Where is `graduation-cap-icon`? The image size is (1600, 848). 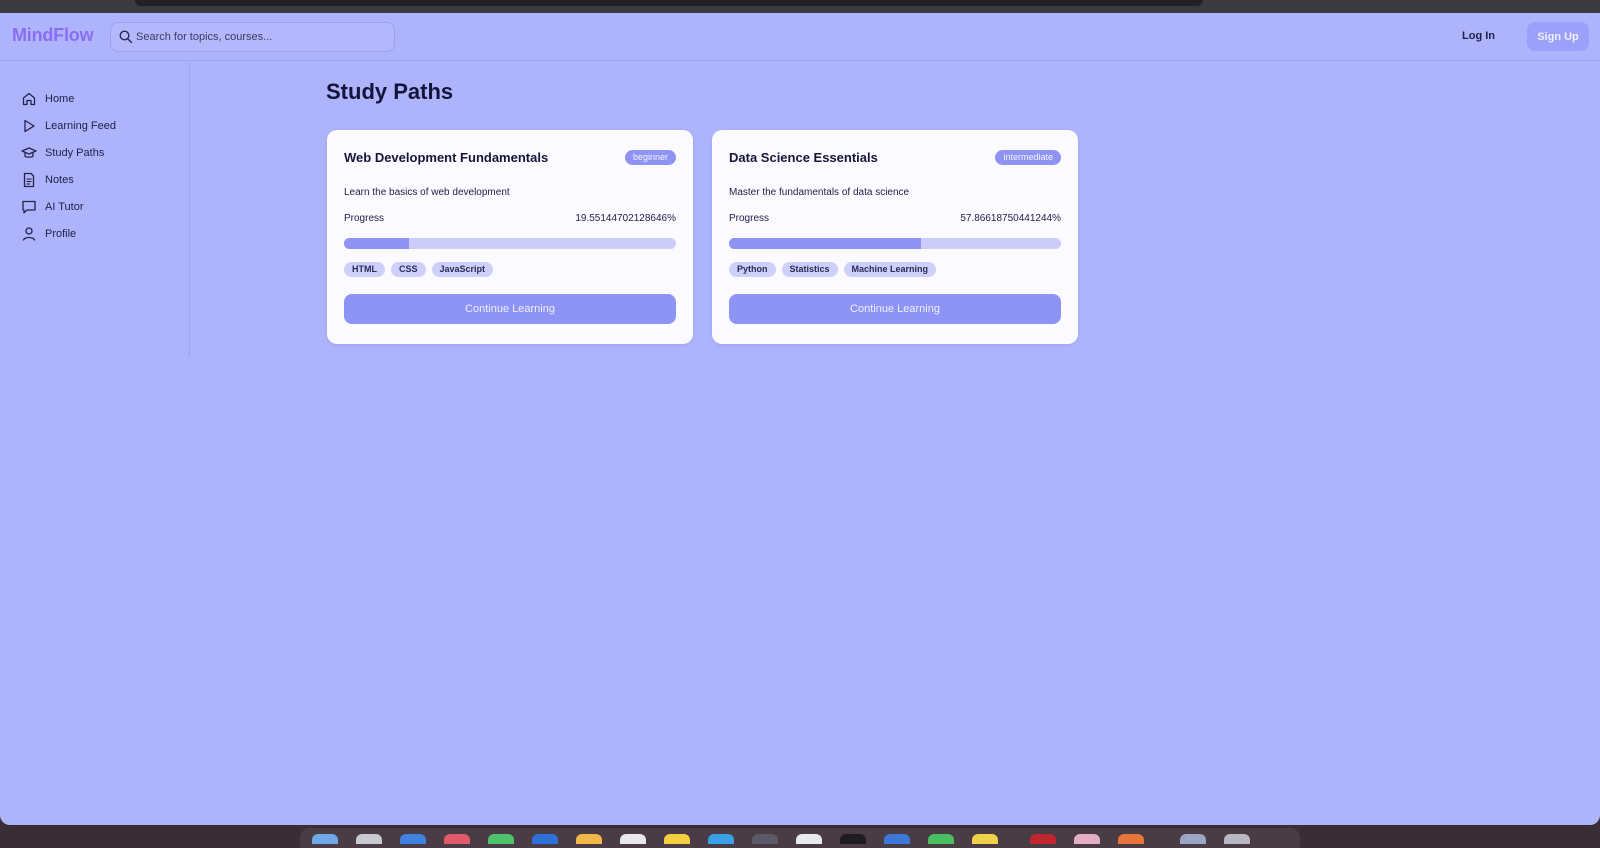
graduation-cap-icon is located at coordinates (29, 152).